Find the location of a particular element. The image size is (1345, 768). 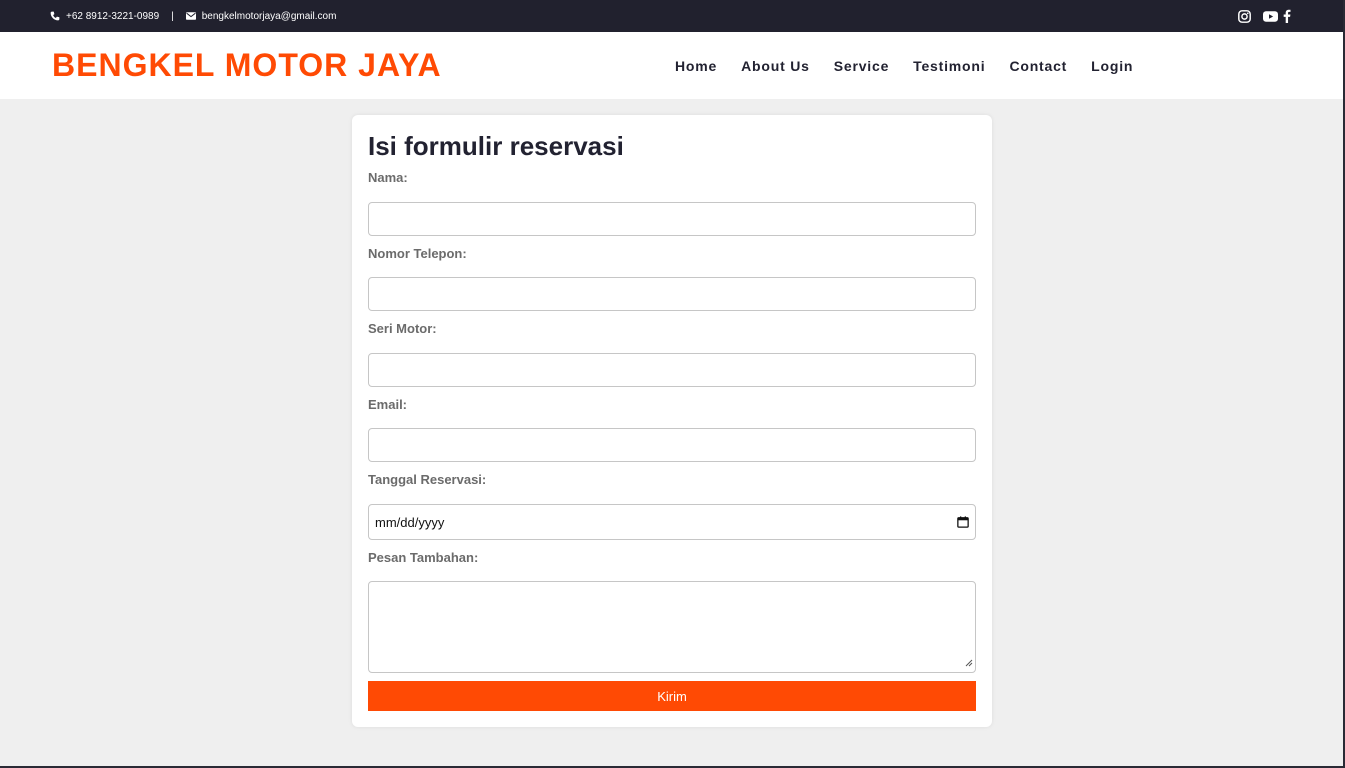

youtube-icon is located at coordinates (1270, 16).